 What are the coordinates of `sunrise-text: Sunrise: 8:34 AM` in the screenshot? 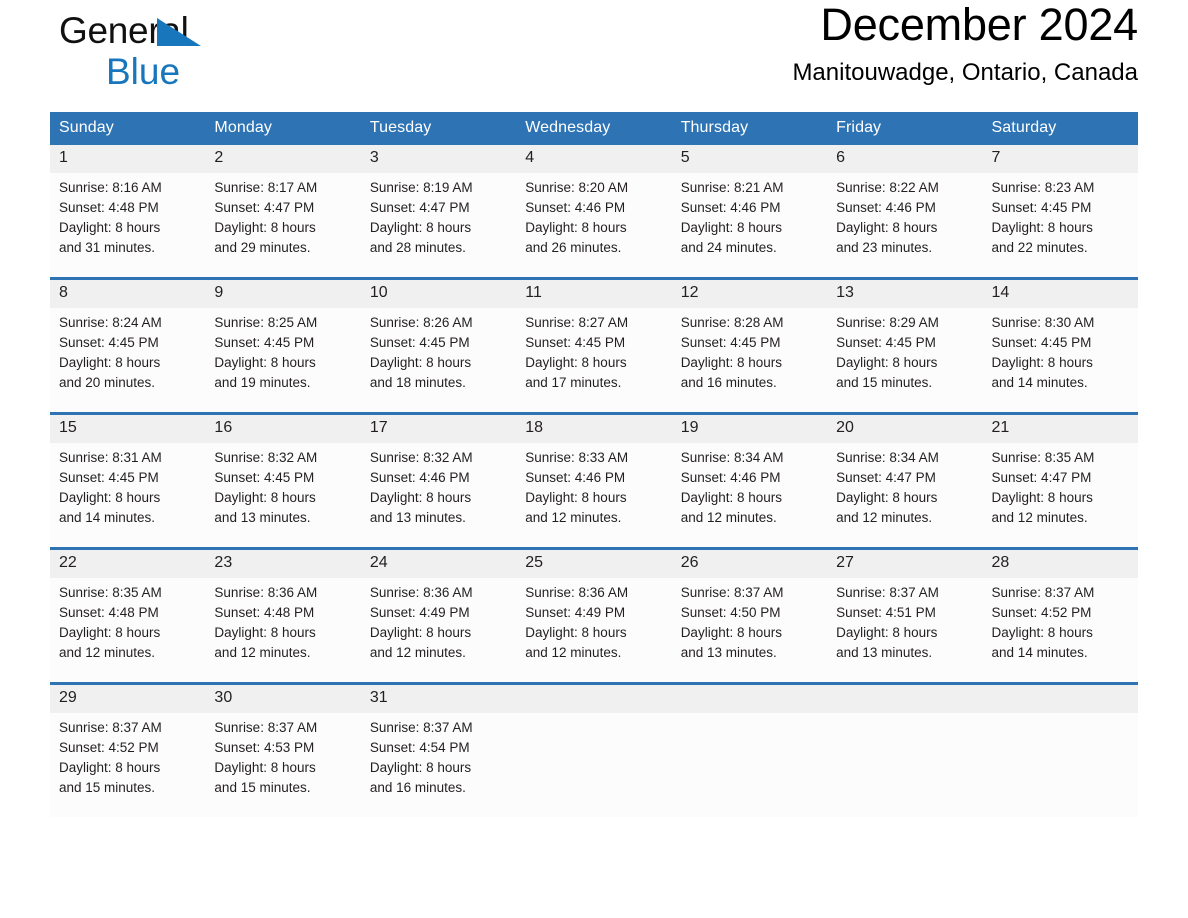 It's located at (887, 457).